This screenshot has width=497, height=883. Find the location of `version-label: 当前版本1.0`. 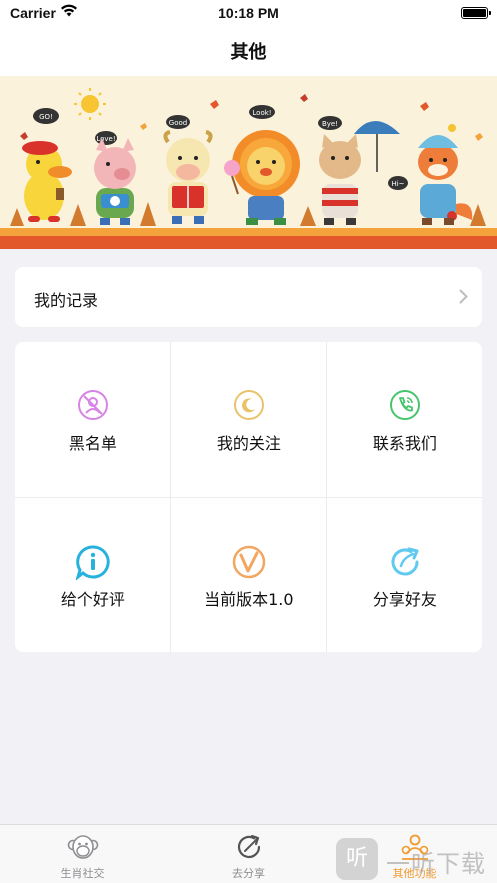

version-label: 当前版本1.0 is located at coordinates (249, 599).